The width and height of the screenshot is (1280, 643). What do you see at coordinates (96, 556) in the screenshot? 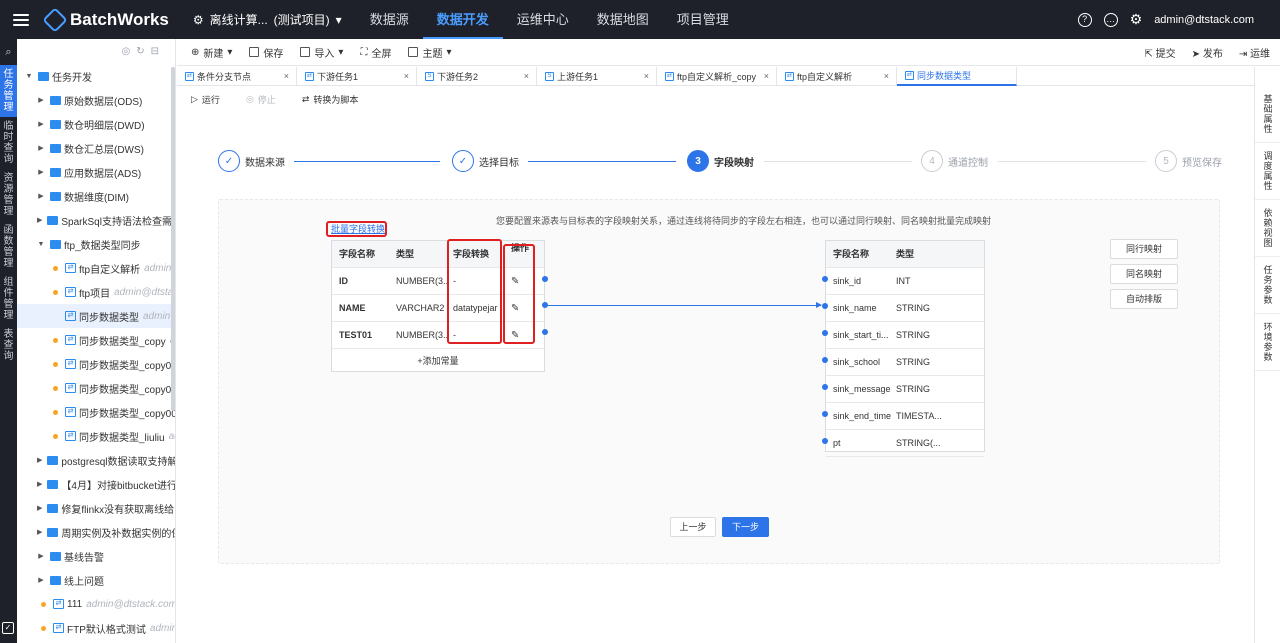
I see `tree-folder: ▶ 基线告警` at bounding box center [96, 556].